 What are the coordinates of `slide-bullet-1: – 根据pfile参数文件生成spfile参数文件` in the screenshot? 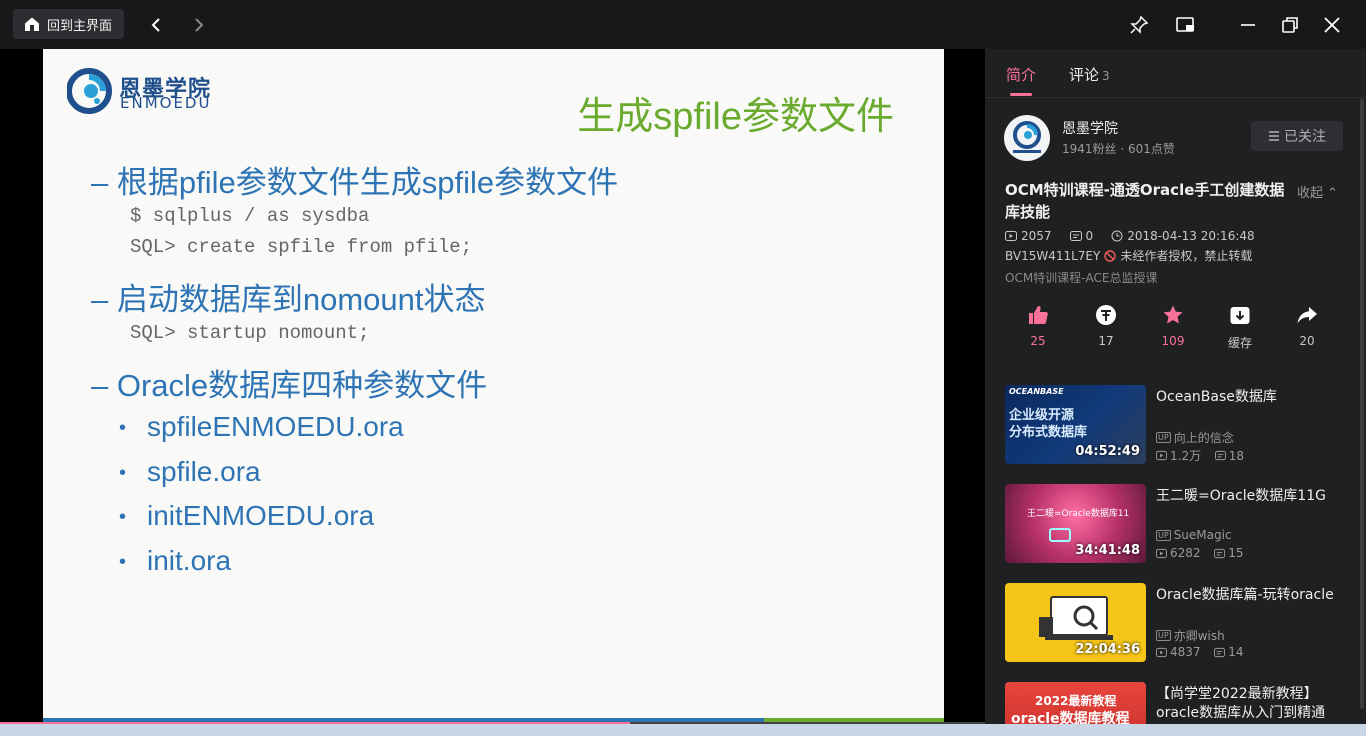 It's located at (355, 182).